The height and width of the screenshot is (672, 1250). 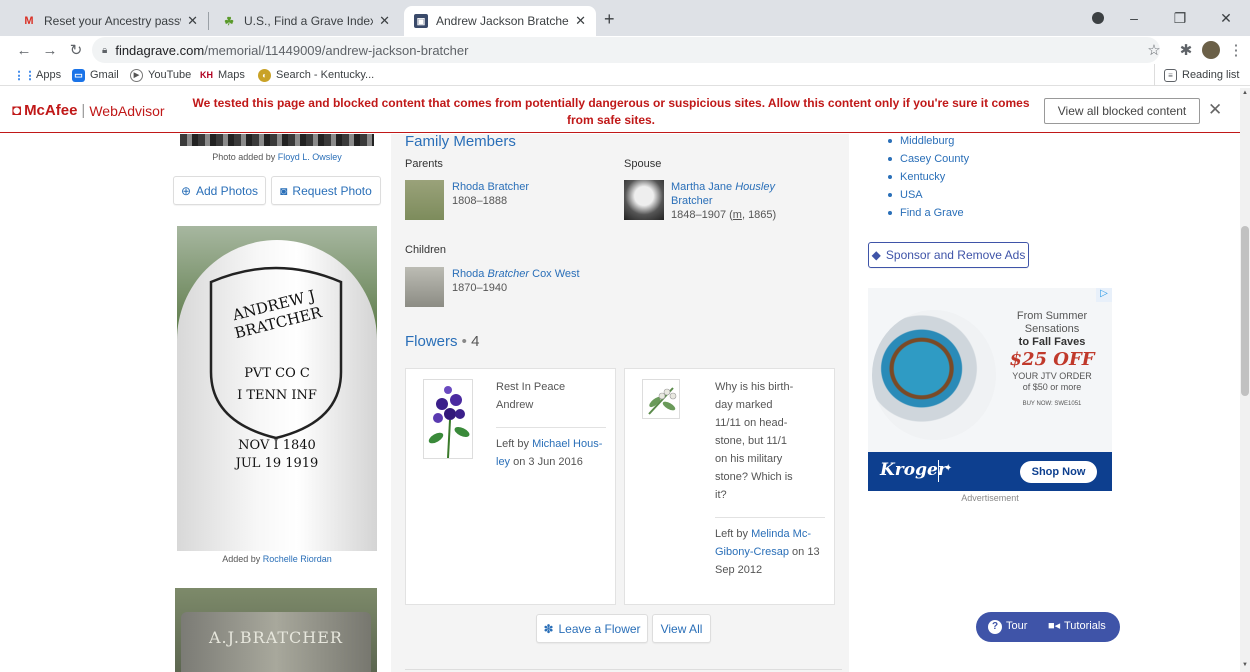 What do you see at coordinates (592, 628) in the screenshot?
I see `leave-a-flower-button: ✽ Leave a Flower` at bounding box center [592, 628].